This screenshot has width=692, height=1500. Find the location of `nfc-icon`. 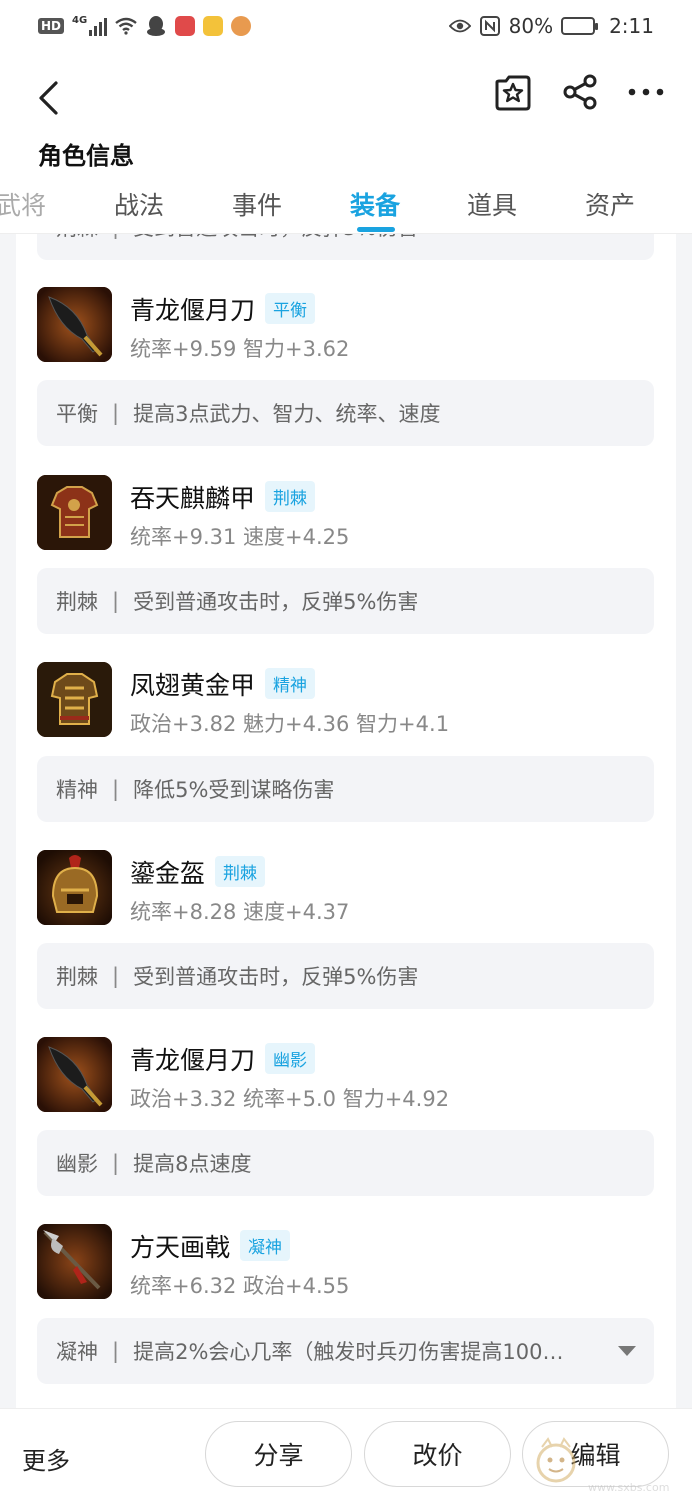

nfc-icon is located at coordinates (490, 26).